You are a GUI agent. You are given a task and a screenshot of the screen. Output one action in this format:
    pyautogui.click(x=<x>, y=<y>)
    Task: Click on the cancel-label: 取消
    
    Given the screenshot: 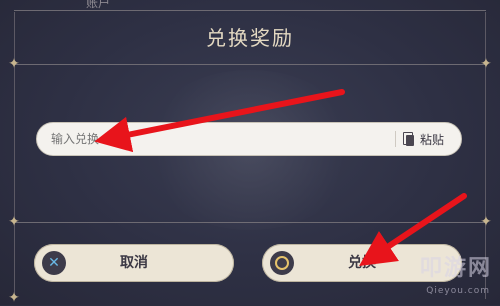 What is the action you would take?
    pyautogui.click(x=134, y=263)
    